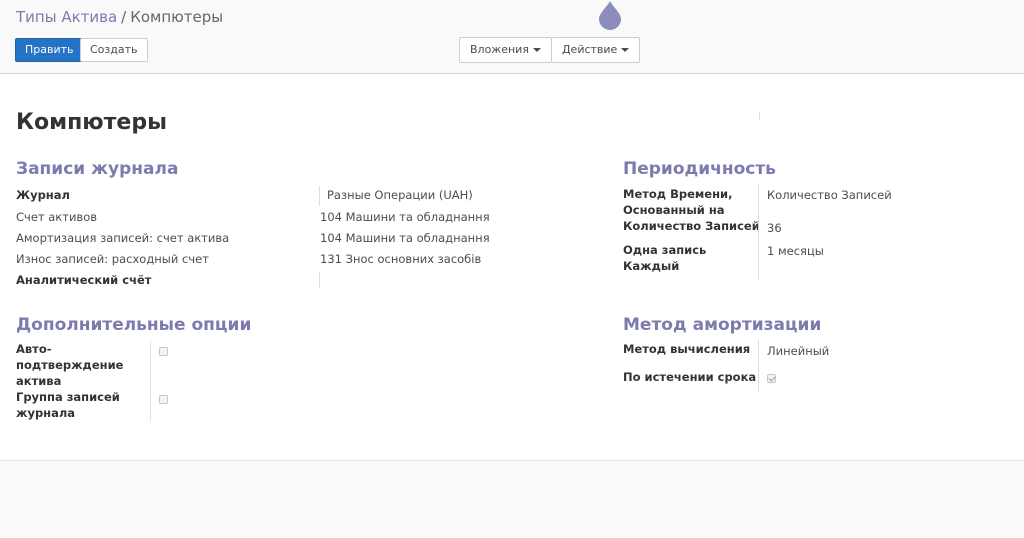  What do you see at coordinates (68, 397) in the screenshot?
I see `group-entries-label-line: Группа записей` at bounding box center [68, 397].